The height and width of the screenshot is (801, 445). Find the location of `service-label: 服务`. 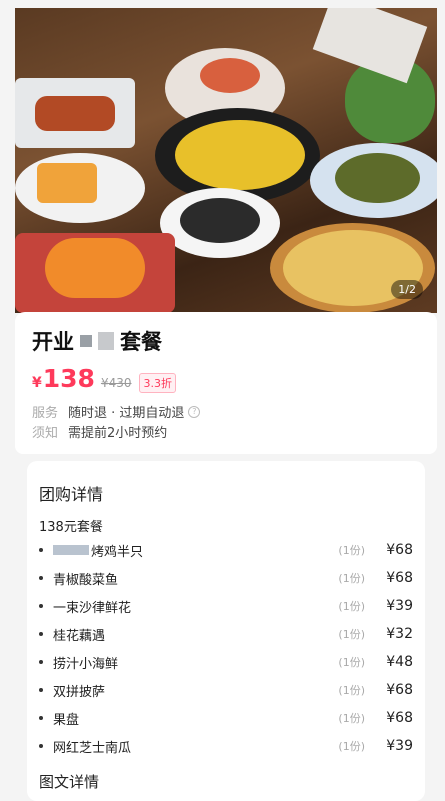

service-label: 服务 is located at coordinates (45, 413).